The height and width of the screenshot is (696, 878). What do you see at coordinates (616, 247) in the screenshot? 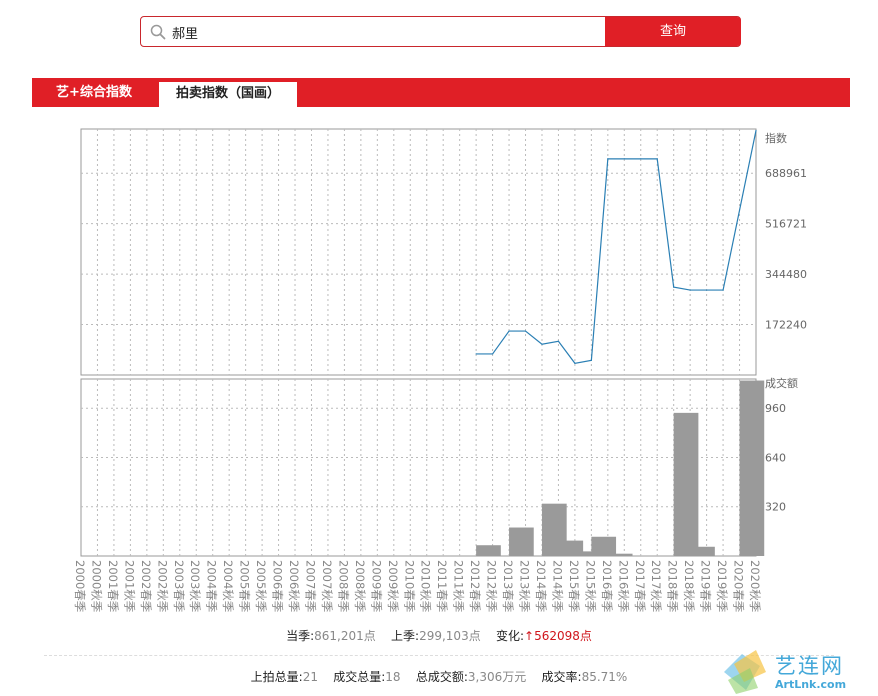
I see `index-series-line` at bounding box center [616, 247].